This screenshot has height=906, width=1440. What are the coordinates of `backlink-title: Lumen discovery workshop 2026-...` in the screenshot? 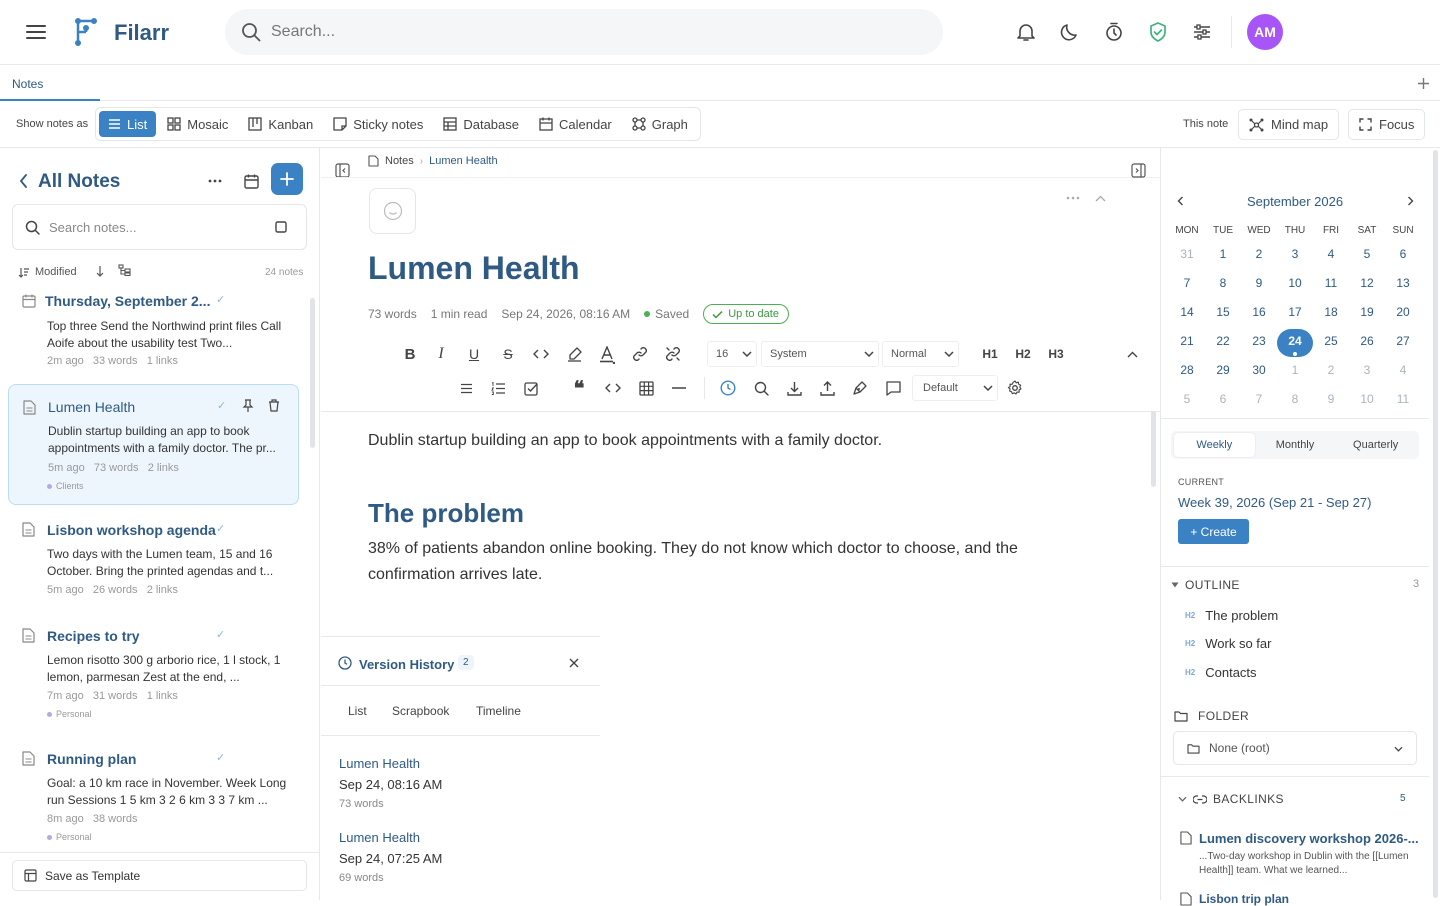 It's located at (1309, 838).